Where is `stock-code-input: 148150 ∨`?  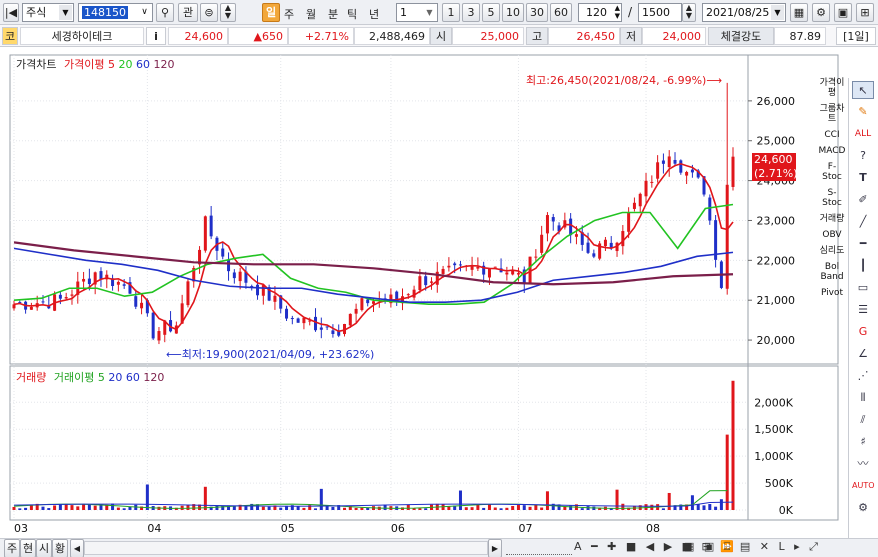 stock-code-input: 148150 ∨ is located at coordinates (115, 12).